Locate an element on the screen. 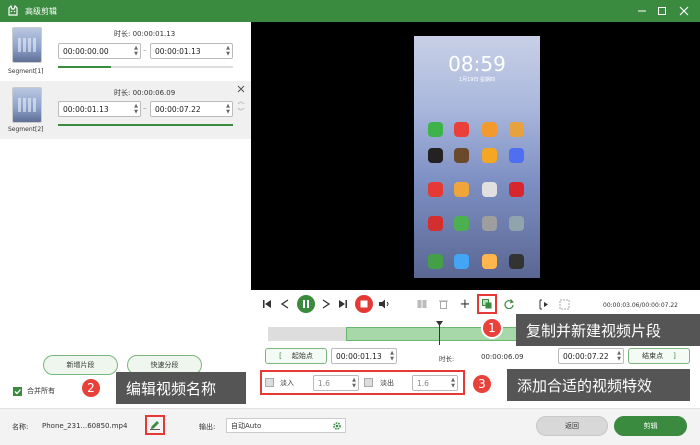 The height and width of the screenshot is (445, 700). move-up-icon: ︿ is located at coordinates (241, 101).